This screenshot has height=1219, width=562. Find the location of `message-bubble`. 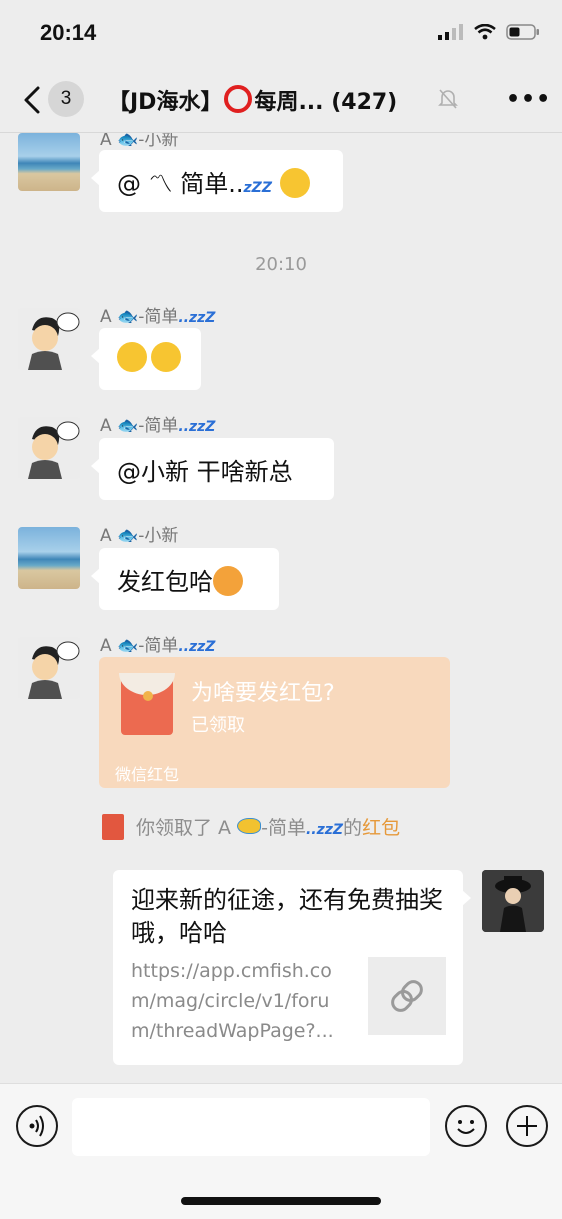

message-bubble is located at coordinates (146, 359).